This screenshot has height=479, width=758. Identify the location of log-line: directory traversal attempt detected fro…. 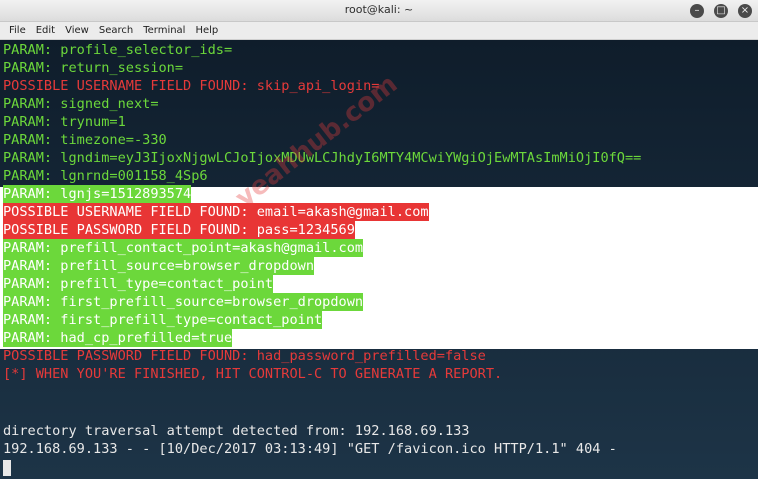
(236, 431).